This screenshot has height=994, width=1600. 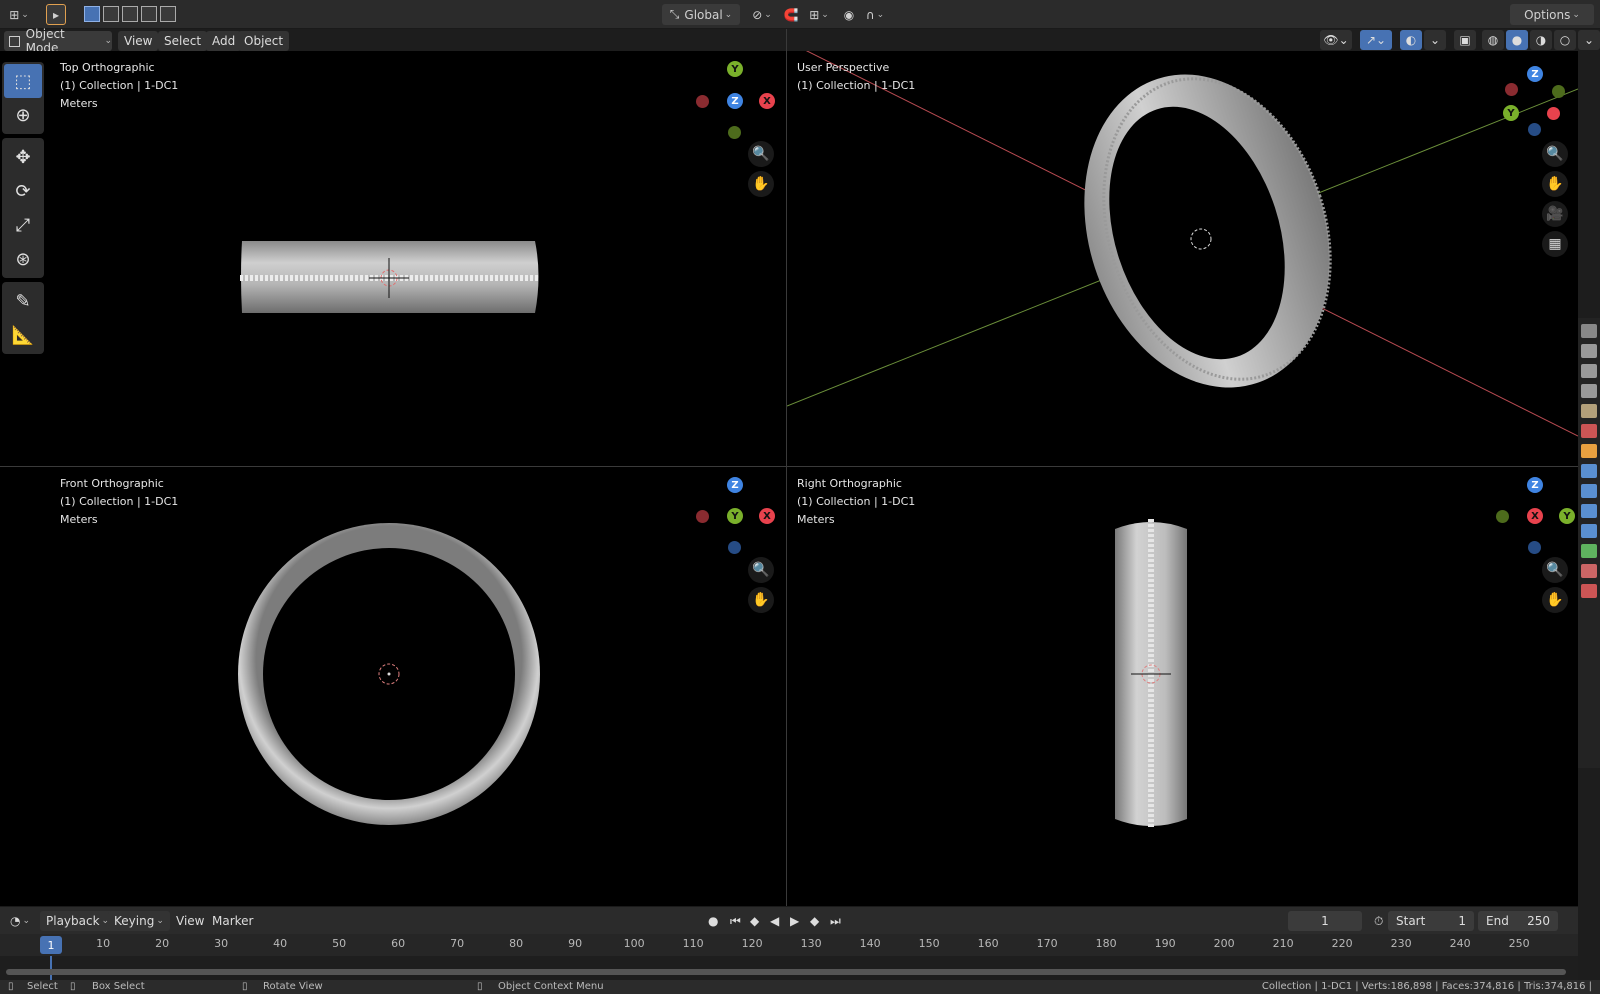 What do you see at coordinates (232, 921) in the screenshot?
I see `menu-marker: Marker` at bounding box center [232, 921].